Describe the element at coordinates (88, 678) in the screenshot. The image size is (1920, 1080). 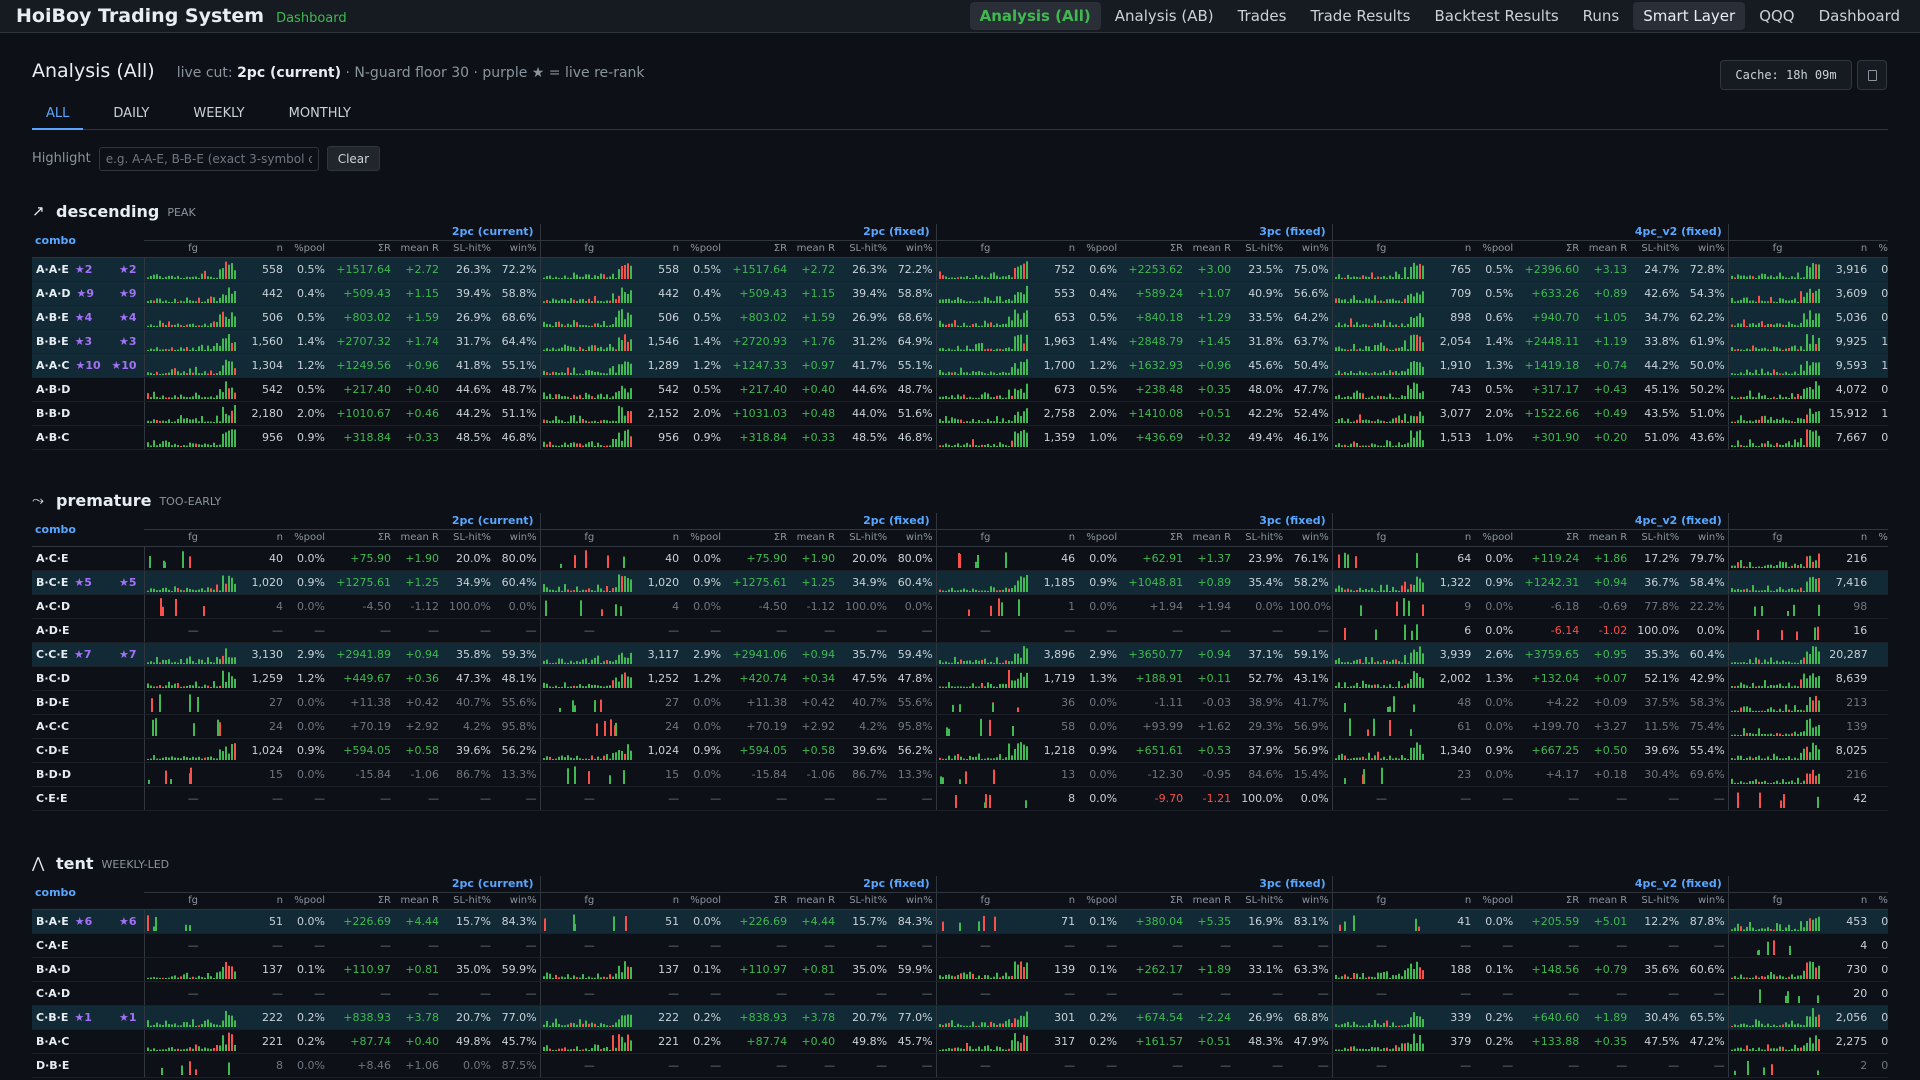
I see `combo-cell: B·C·D` at that location.